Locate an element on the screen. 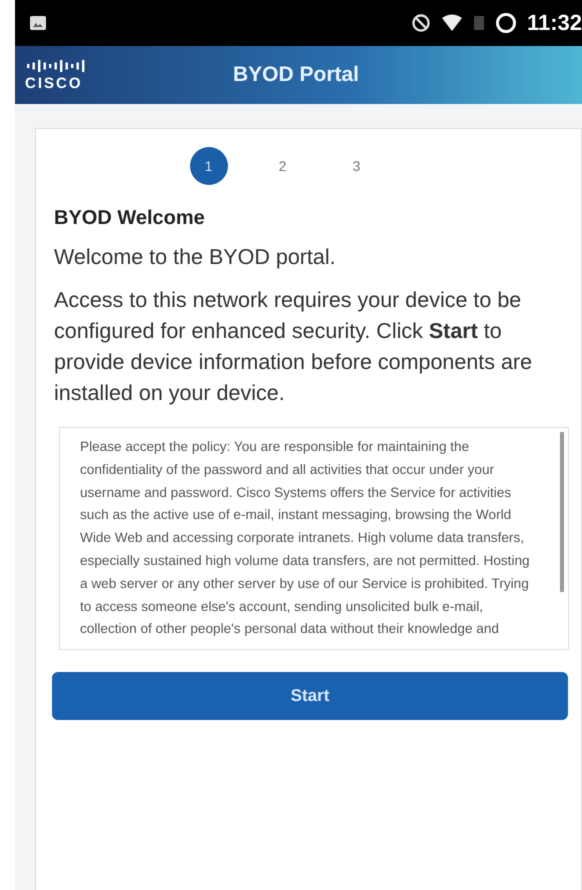 The image size is (582, 890). bars-logo-icon is located at coordinates (56, 65).